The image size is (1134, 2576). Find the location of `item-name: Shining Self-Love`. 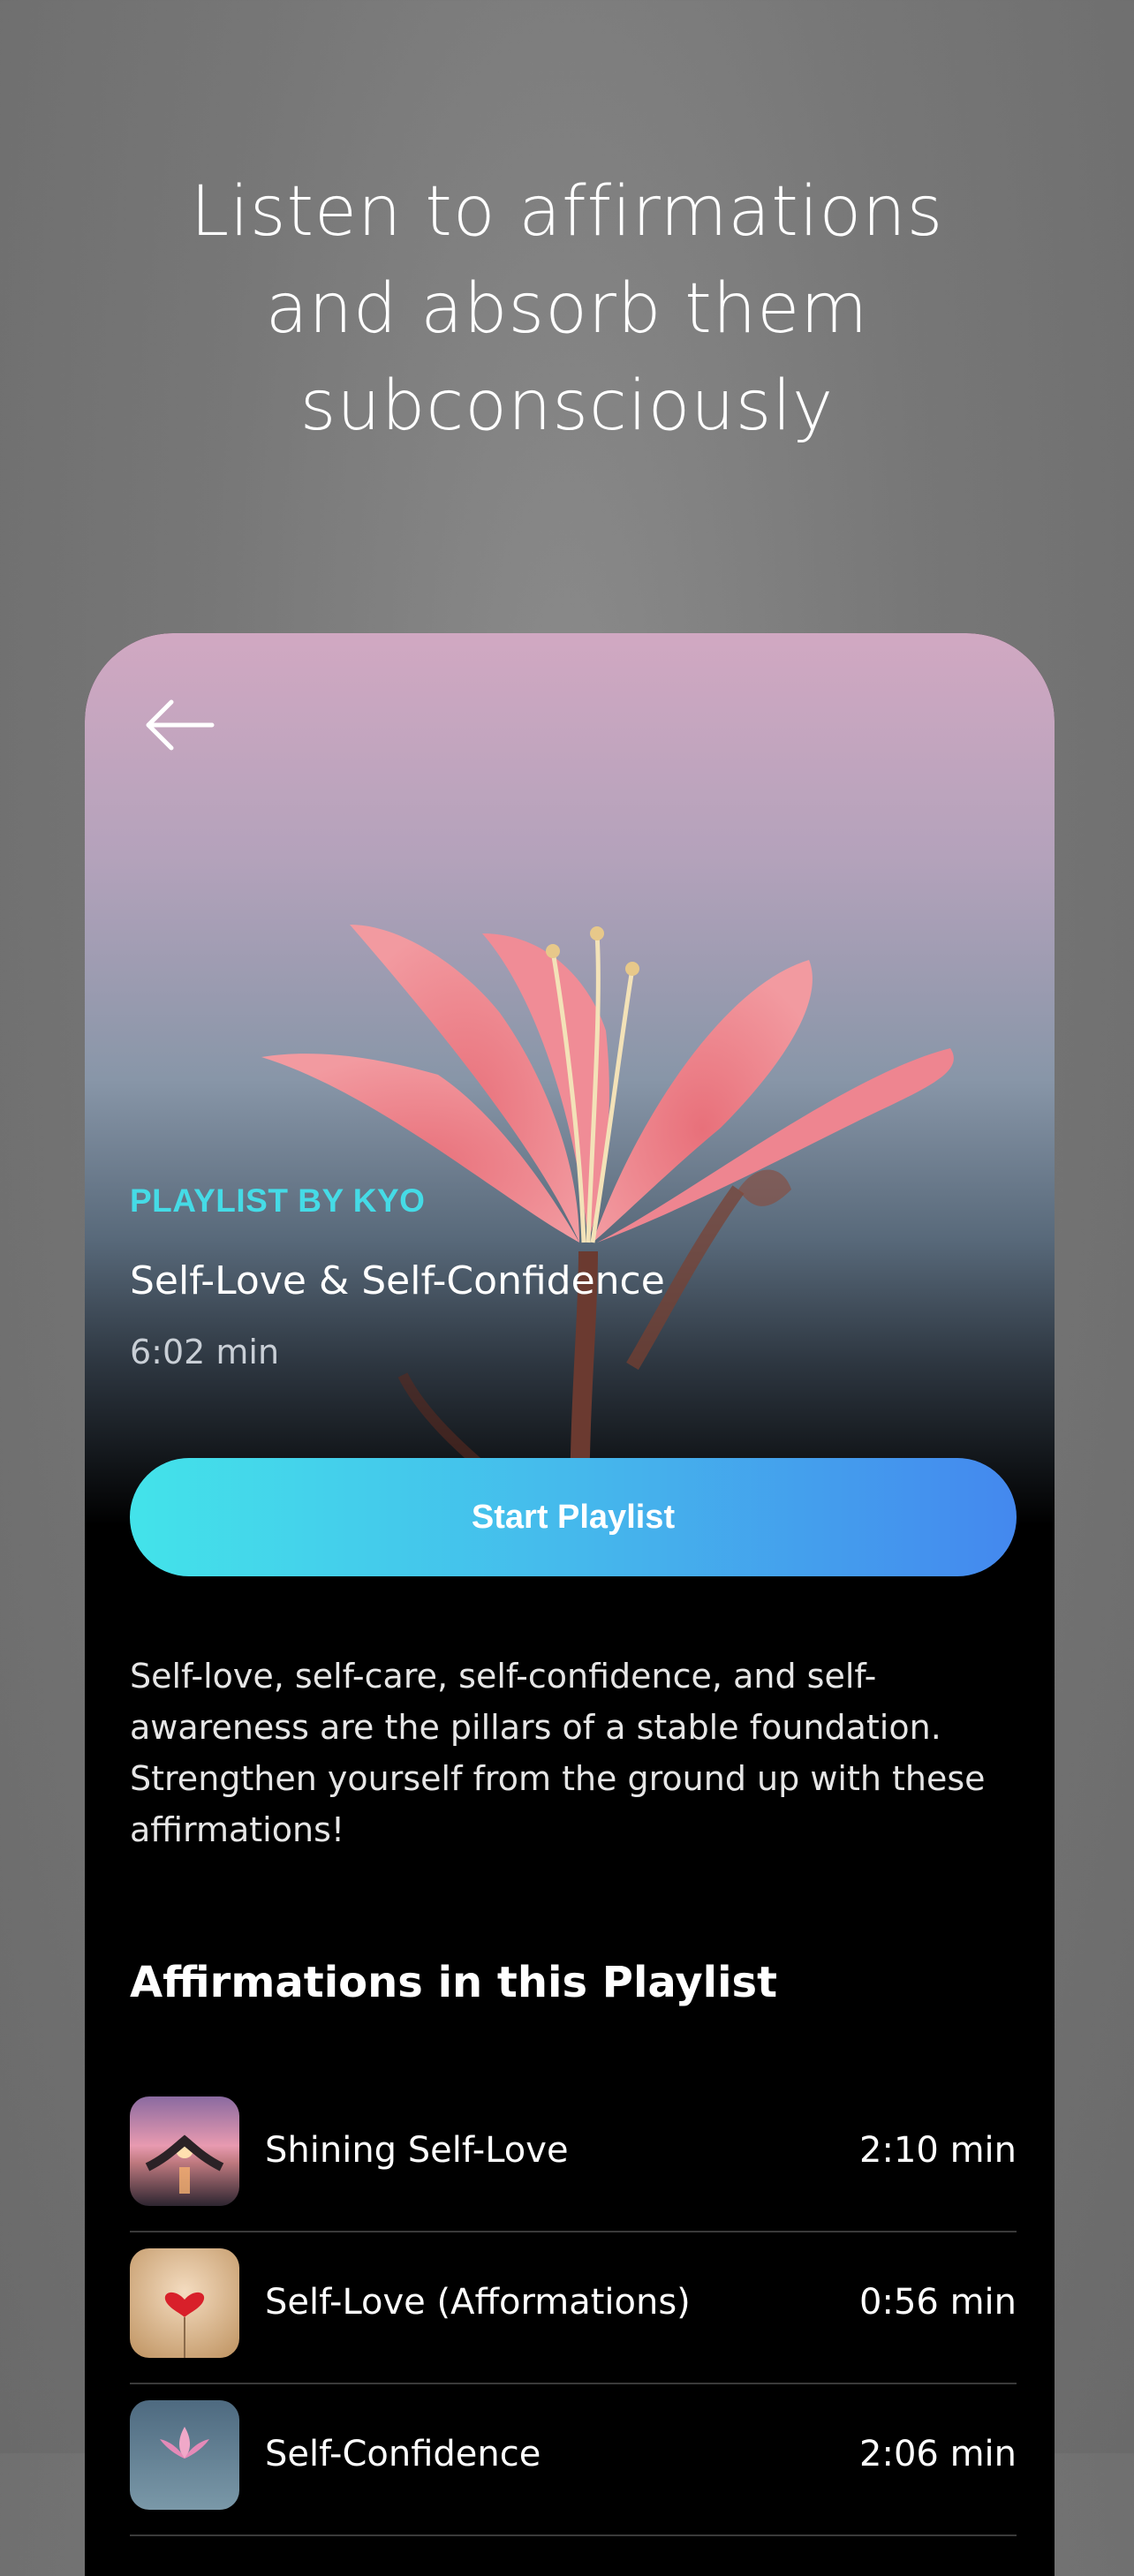

item-name: Shining Self-Love is located at coordinates (417, 2151).